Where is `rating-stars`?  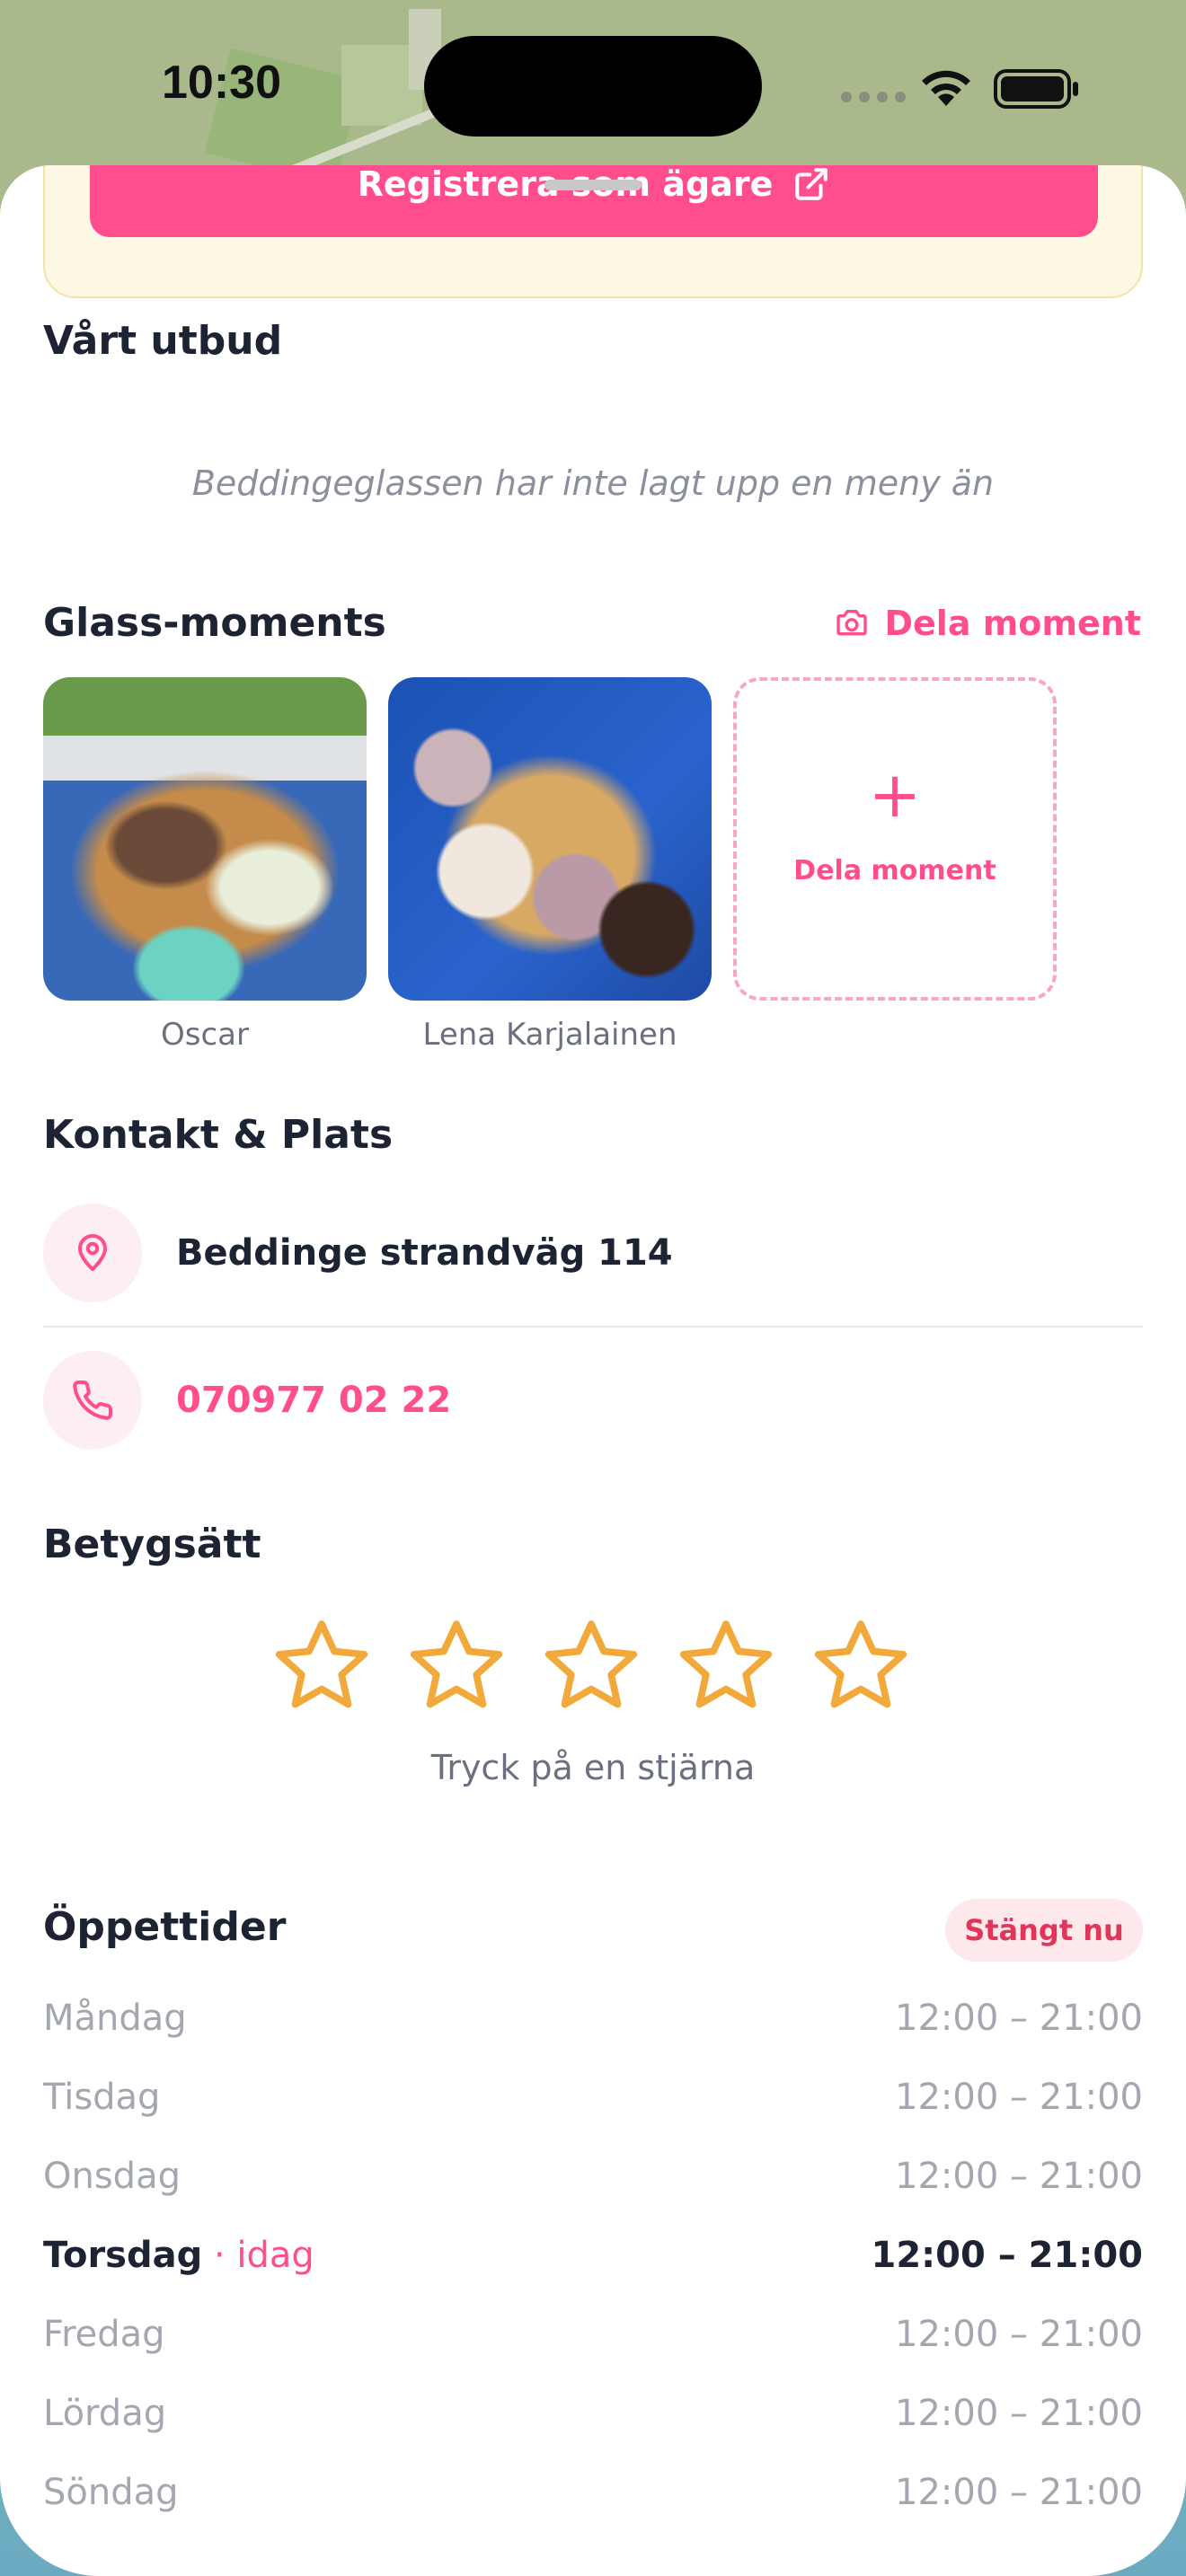 rating-stars is located at coordinates (593, 1667).